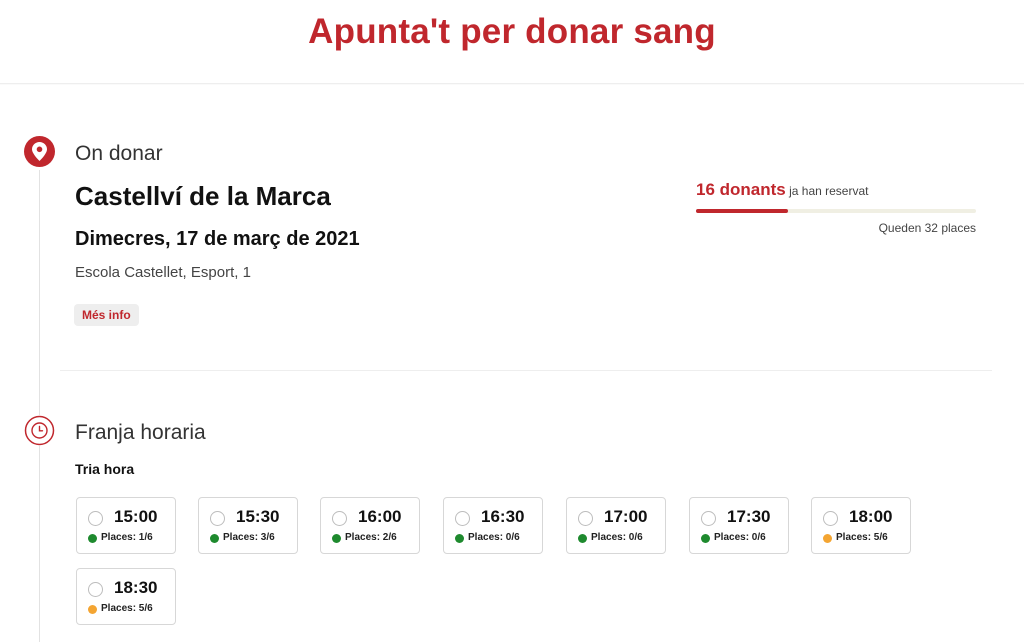 The height and width of the screenshot is (642, 1024). Describe the element at coordinates (140, 432) in the screenshot. I see `section-title-time: Franja horaria` at that location.